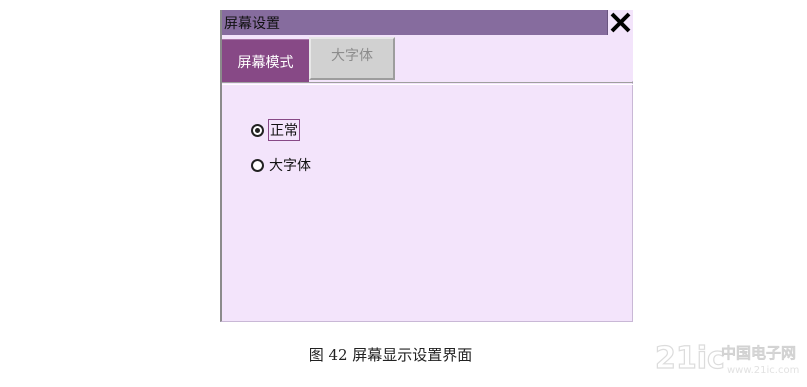 The height and width of the screenshot is (387, 807). I want to click on svg-text: 21ic, so click(690, 358).